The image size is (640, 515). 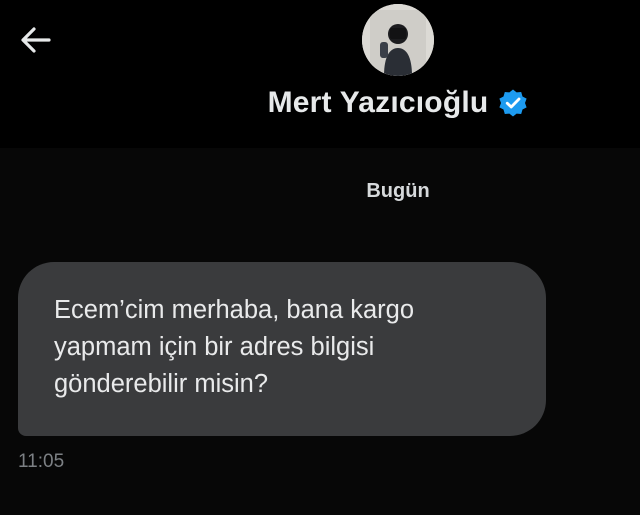 I want to click on display-name: Mert Yazıcıoğlu, so click(x=378, y=102).